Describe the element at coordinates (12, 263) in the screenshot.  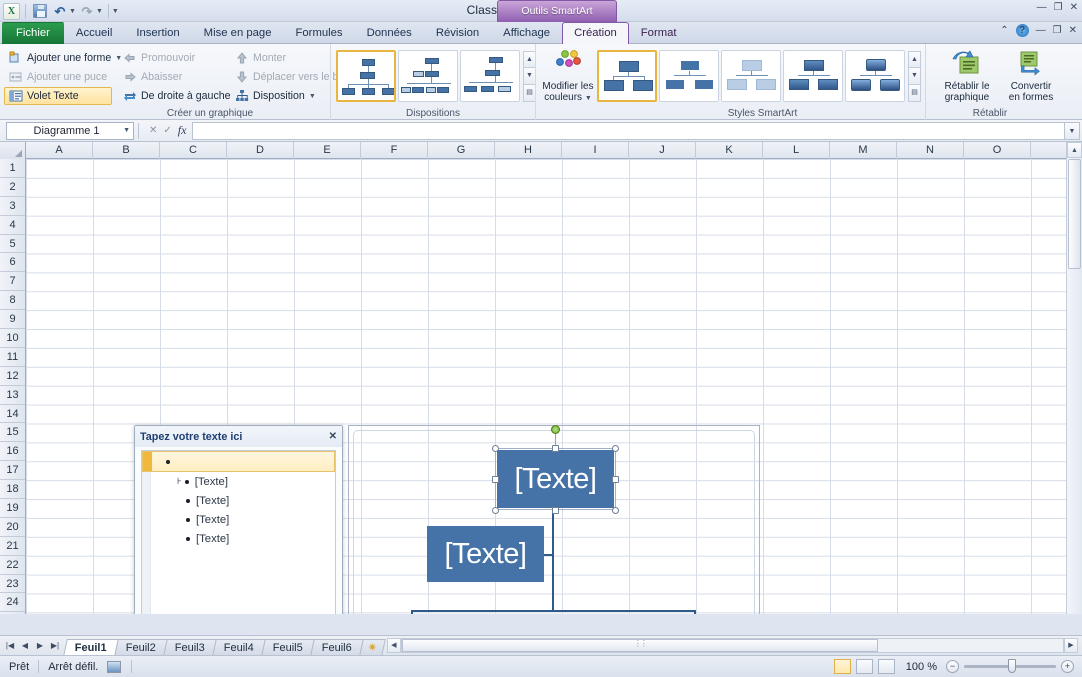
I see `row-header-6: 6` at that location.